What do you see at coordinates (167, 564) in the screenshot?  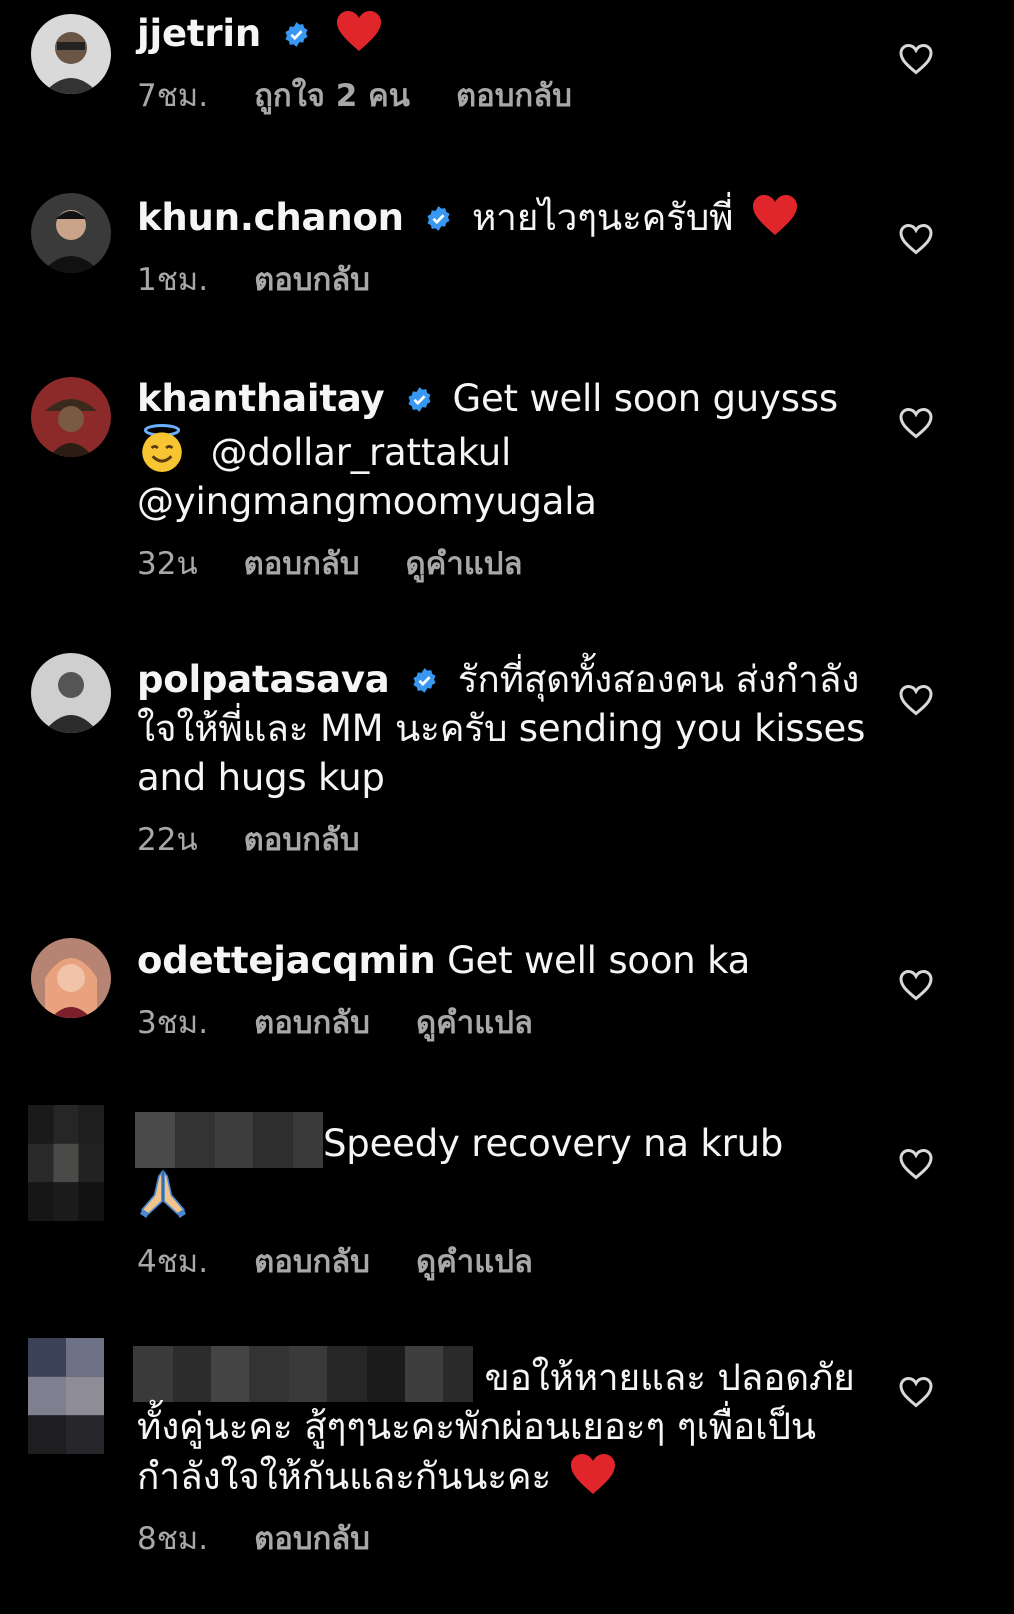 I see `comment-time: 32น` at bounding box center [167, 564].